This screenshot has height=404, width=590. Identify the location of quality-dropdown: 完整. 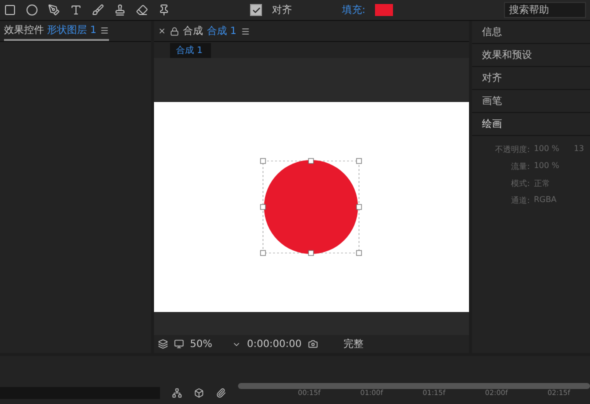
(354, 344).